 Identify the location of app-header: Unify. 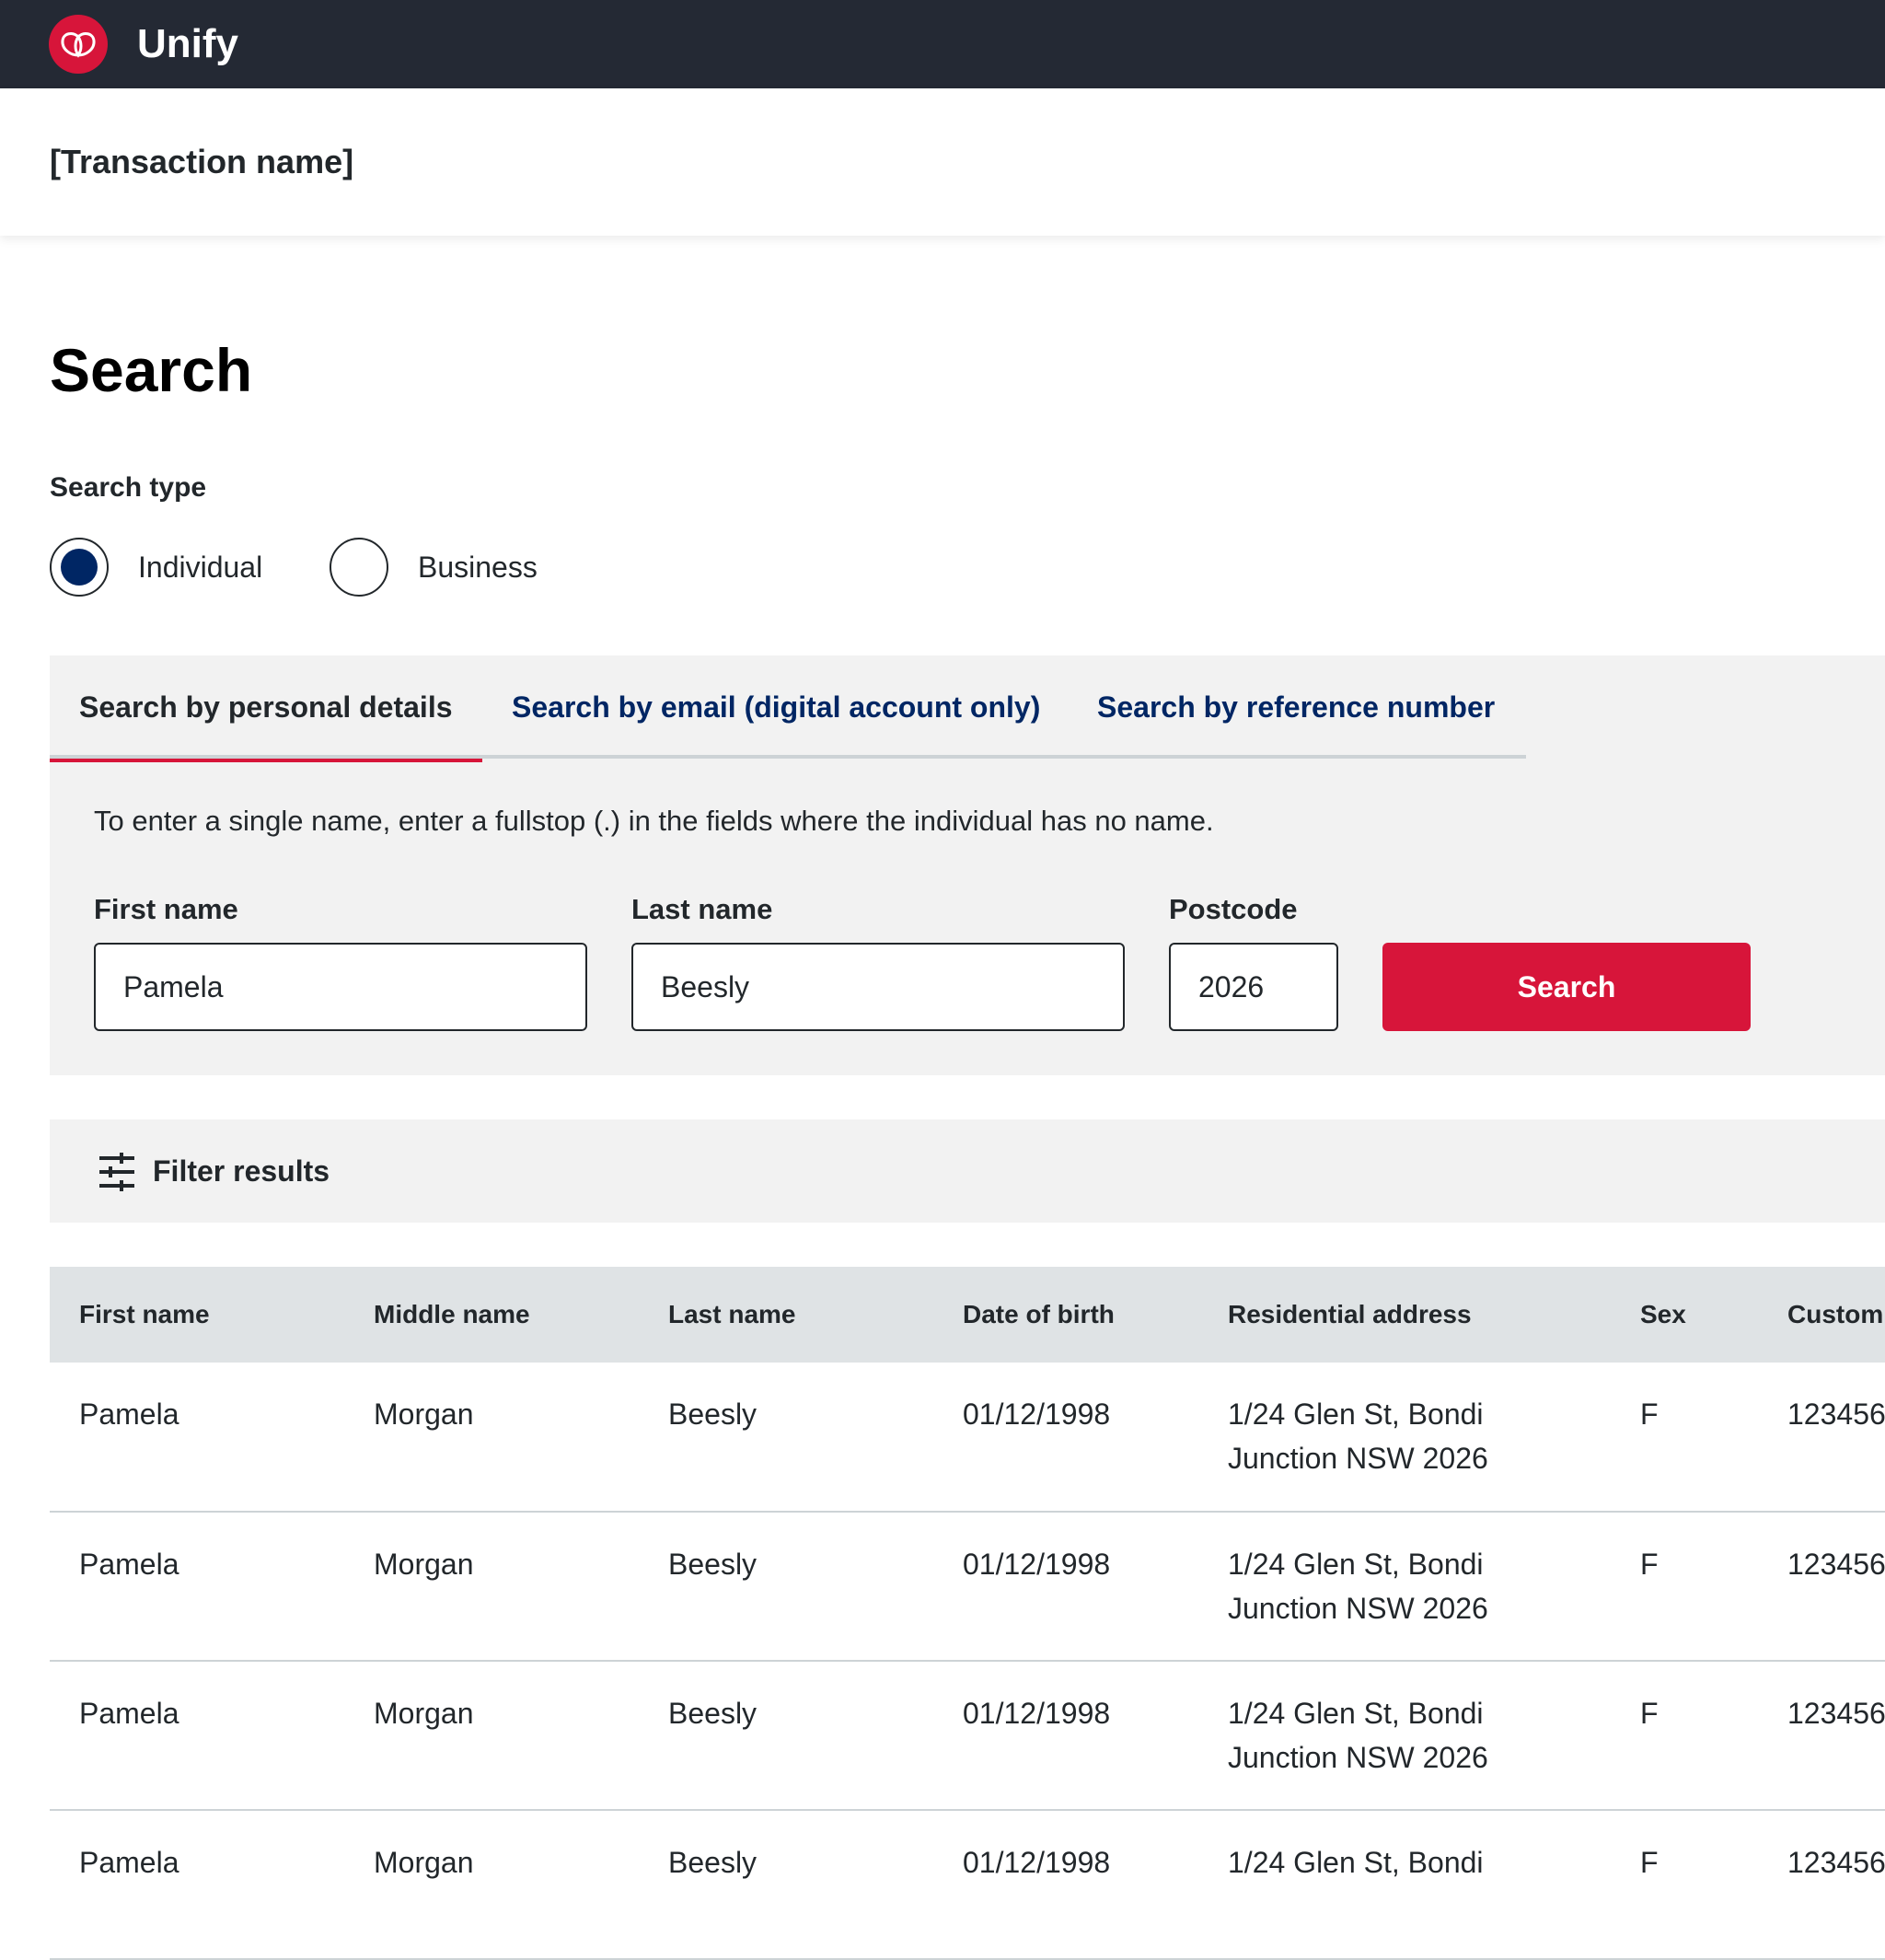
(942, 44).